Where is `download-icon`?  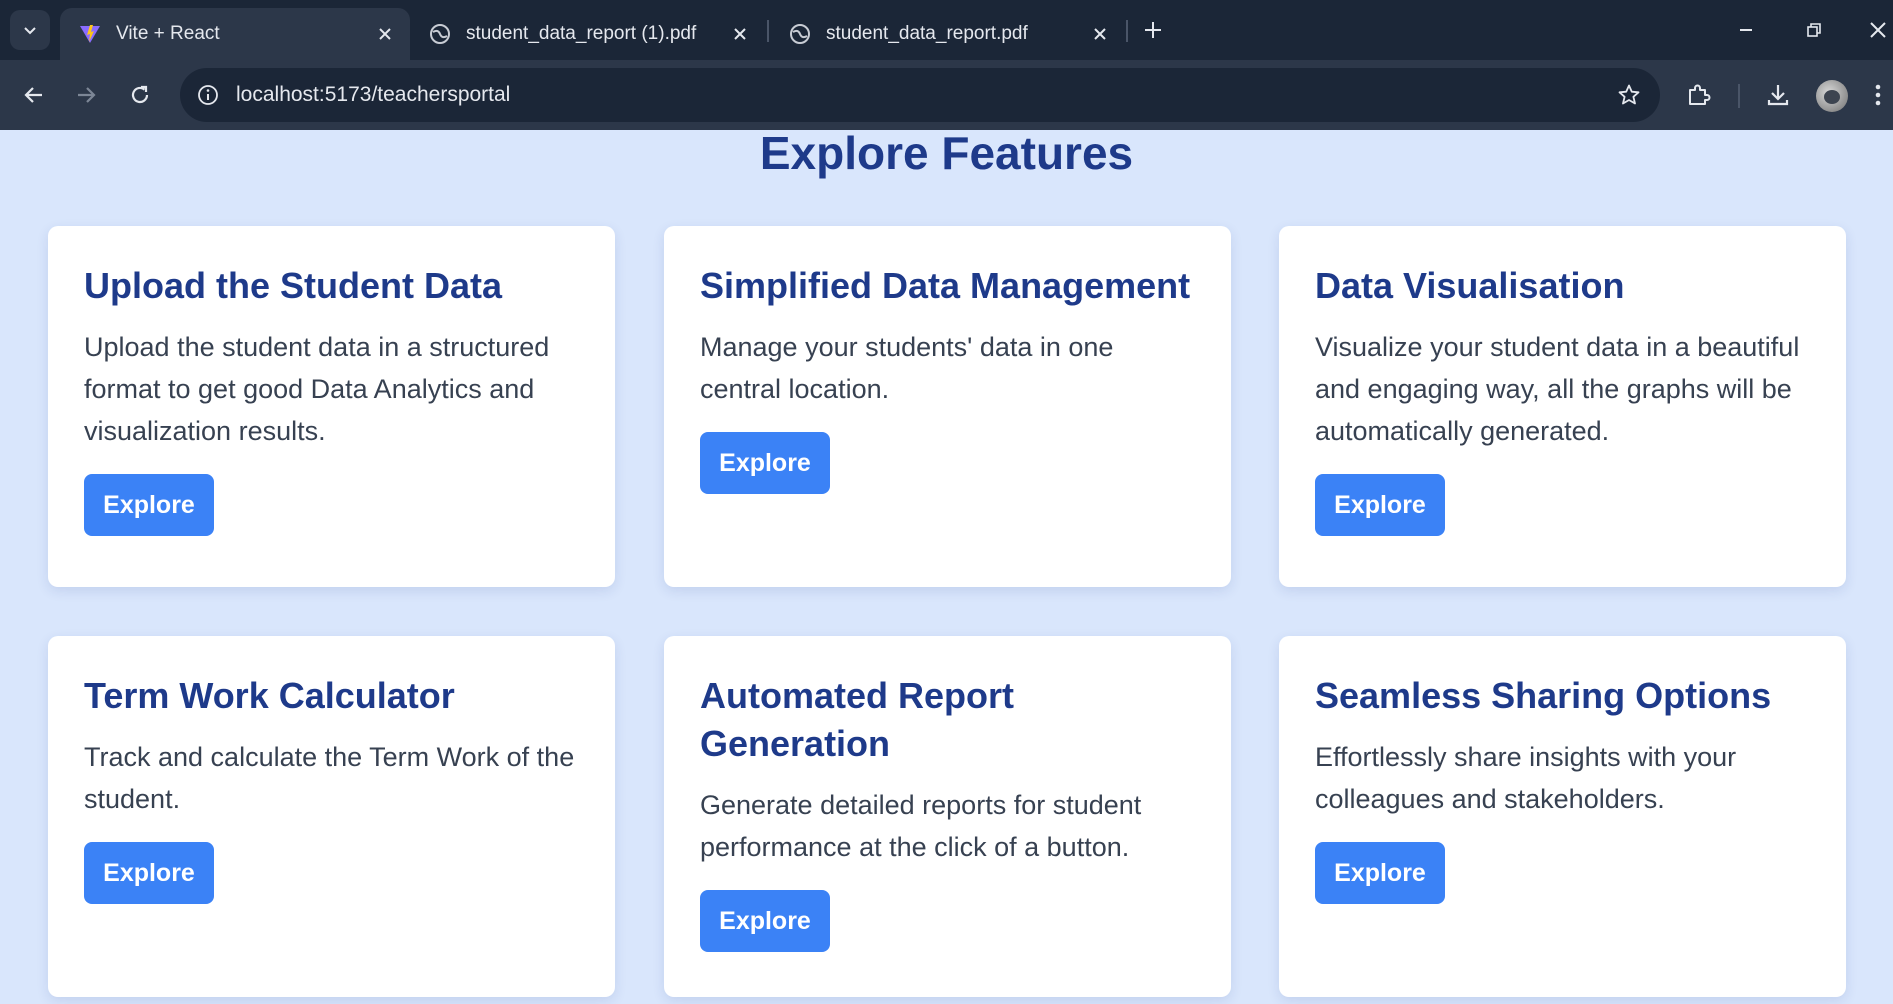
download-icon is located at coordinates (1778, 95).